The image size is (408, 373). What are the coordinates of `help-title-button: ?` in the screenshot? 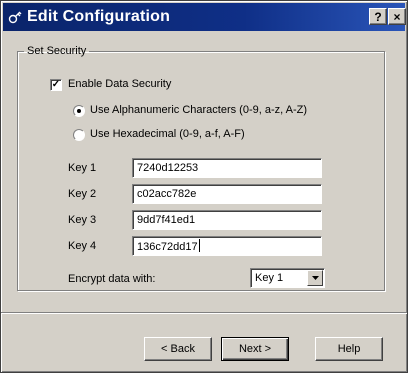 It's located at (378, 16).